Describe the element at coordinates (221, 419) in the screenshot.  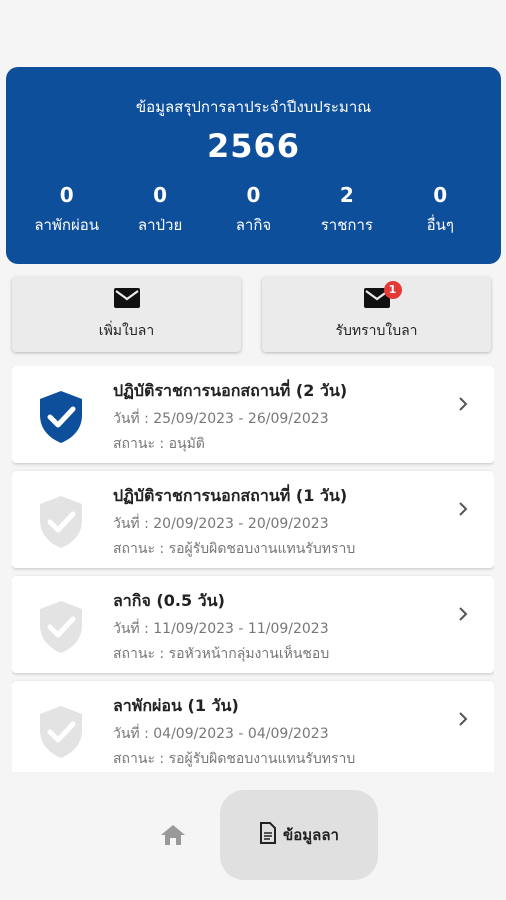
I see `leave-date: วันที่ : 25/09/2023 - 26/09/2023` at that location.